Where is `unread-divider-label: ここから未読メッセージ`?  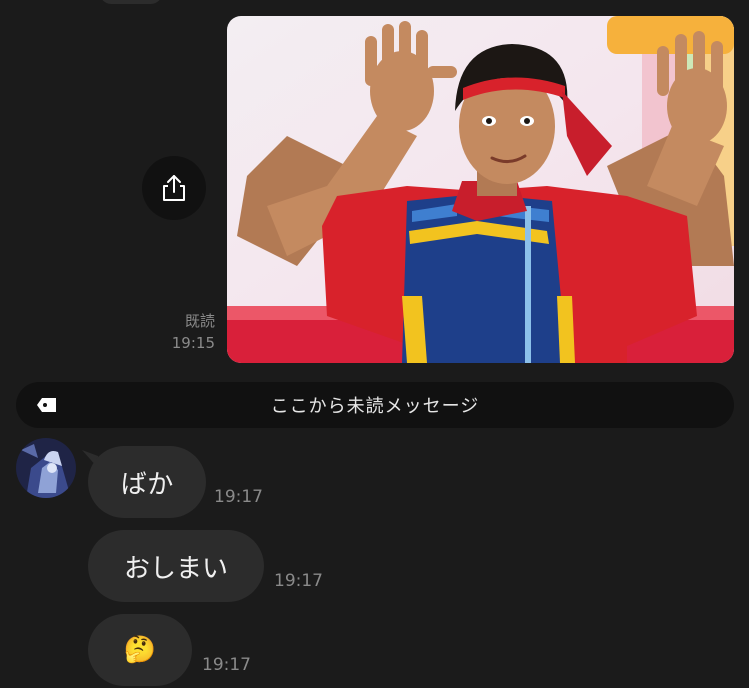 unread-divider-label: ここから未読メッセージ is located at coordinates (375, 406).